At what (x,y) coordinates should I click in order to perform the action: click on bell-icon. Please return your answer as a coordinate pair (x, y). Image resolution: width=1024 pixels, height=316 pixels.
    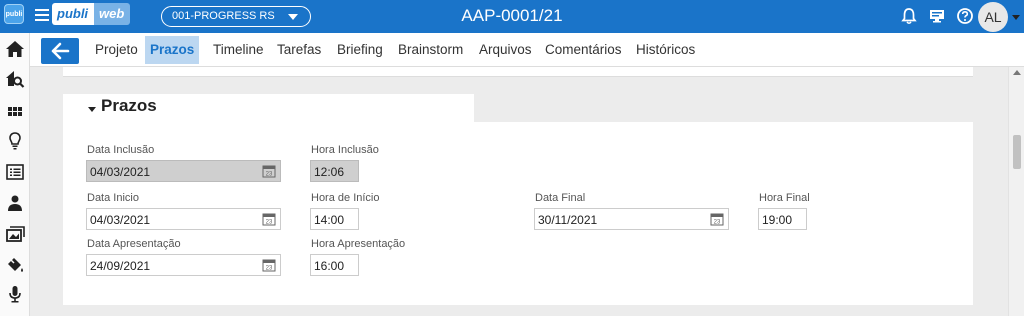
    Looking at the image, I should click on (909, 16).